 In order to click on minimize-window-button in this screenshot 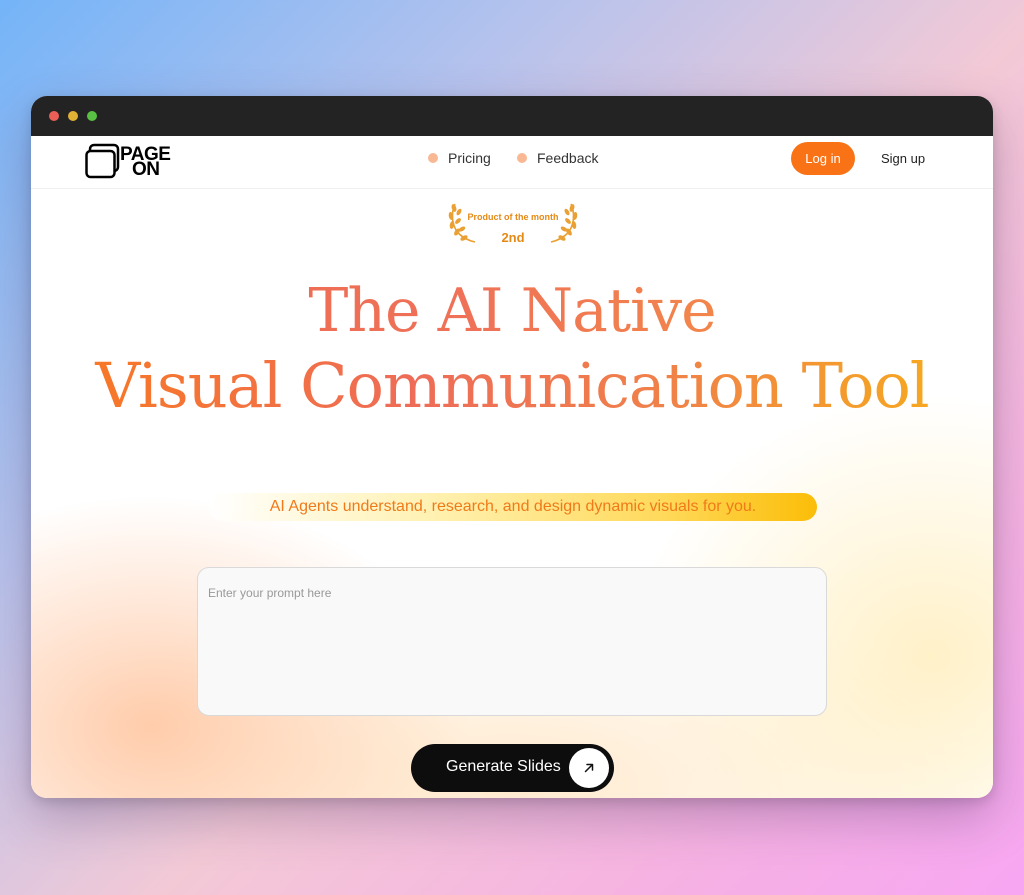, I will do `click(73, 116)`.